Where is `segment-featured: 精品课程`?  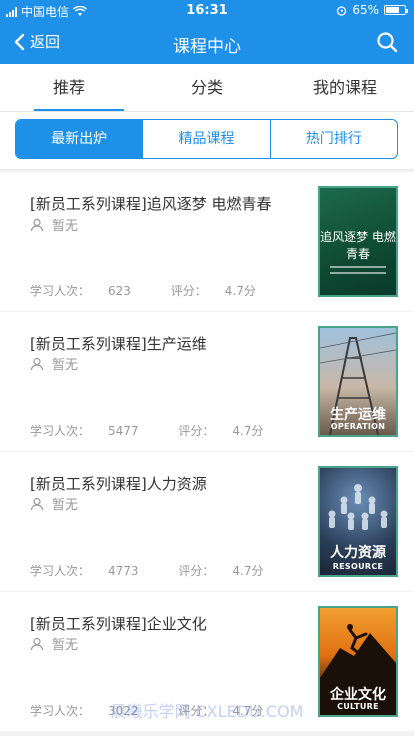 segment-featured: 精品课程 is located at coordinates (205, 139).